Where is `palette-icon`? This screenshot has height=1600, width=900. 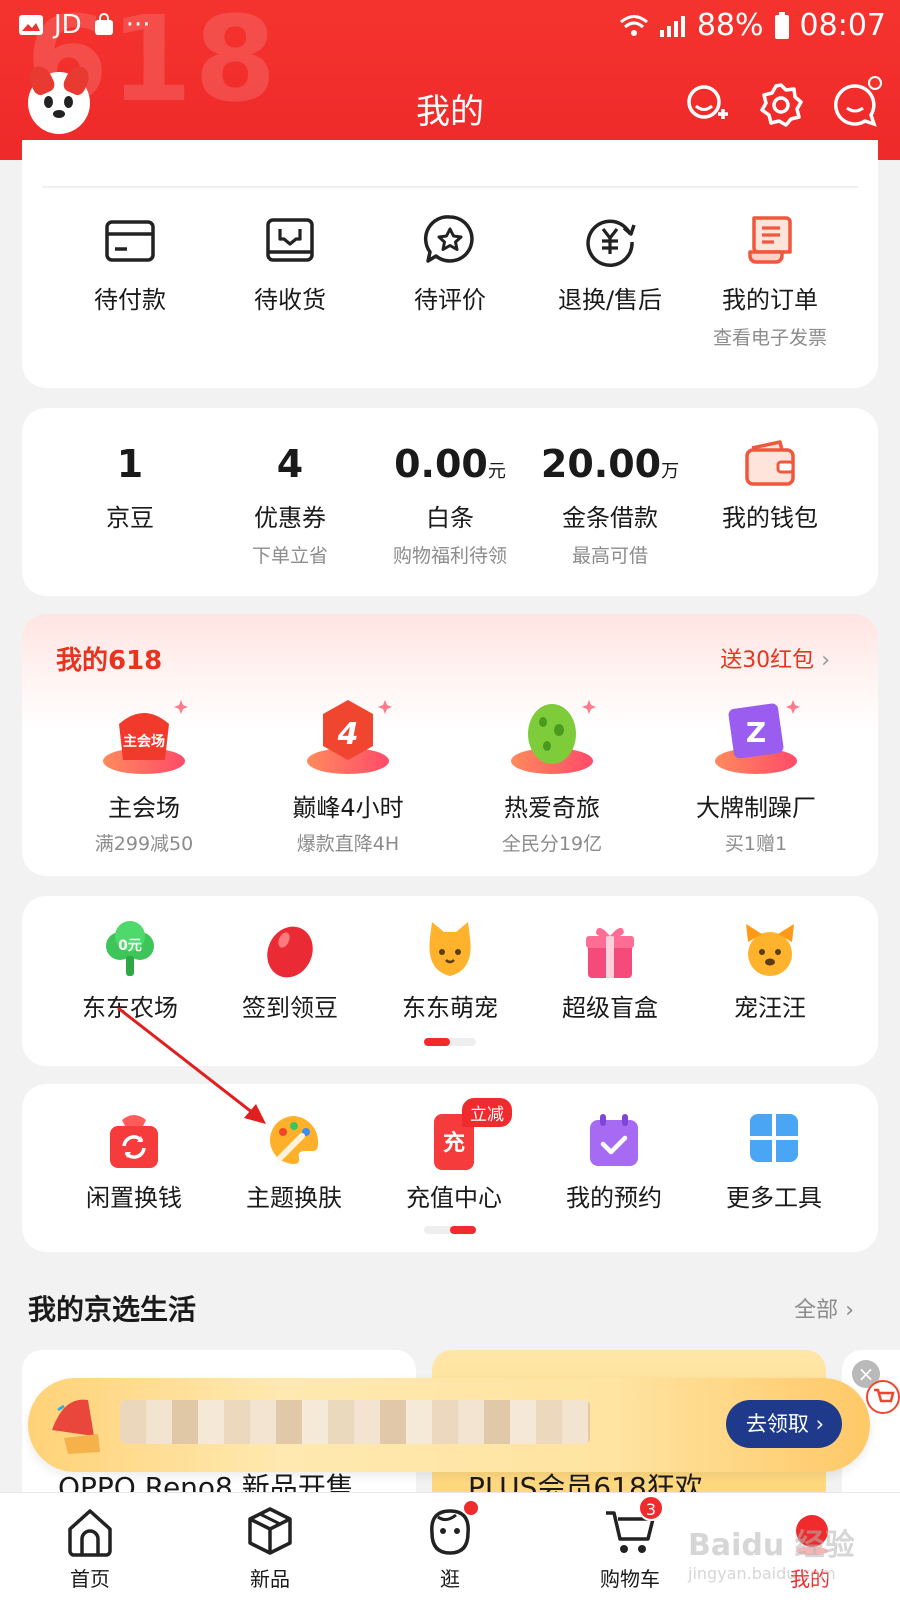
palette-icon is located at coordinates (294, 1141).